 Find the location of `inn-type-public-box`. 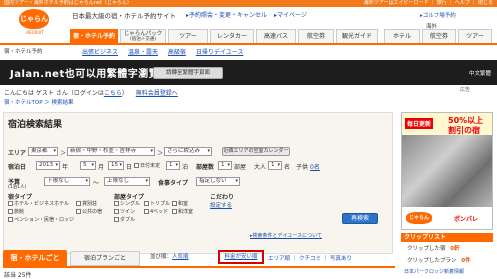

inn-type-public-box is located at coordinates (78, 211).